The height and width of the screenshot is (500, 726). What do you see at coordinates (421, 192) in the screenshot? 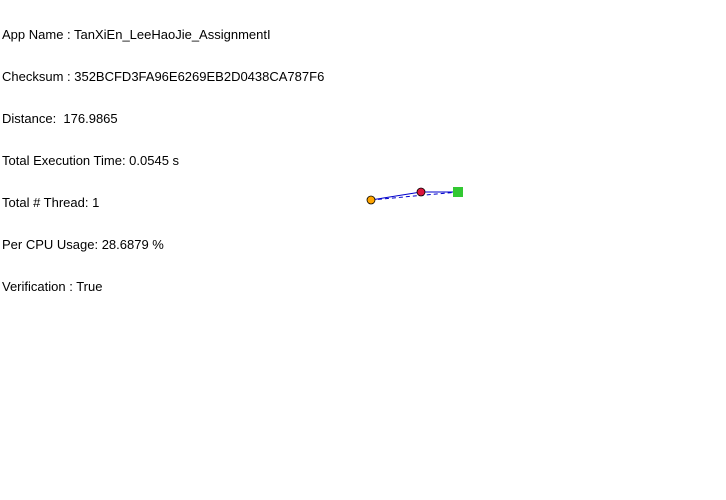
I see `waypoint-node-marker` at bounding box center [421, 192].